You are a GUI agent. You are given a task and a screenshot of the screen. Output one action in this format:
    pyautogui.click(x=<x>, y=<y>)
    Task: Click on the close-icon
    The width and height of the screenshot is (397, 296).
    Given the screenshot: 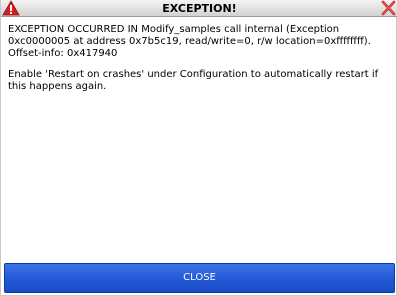 What is the action you would take?
    pyautogui.click(x=388, y=8)
    